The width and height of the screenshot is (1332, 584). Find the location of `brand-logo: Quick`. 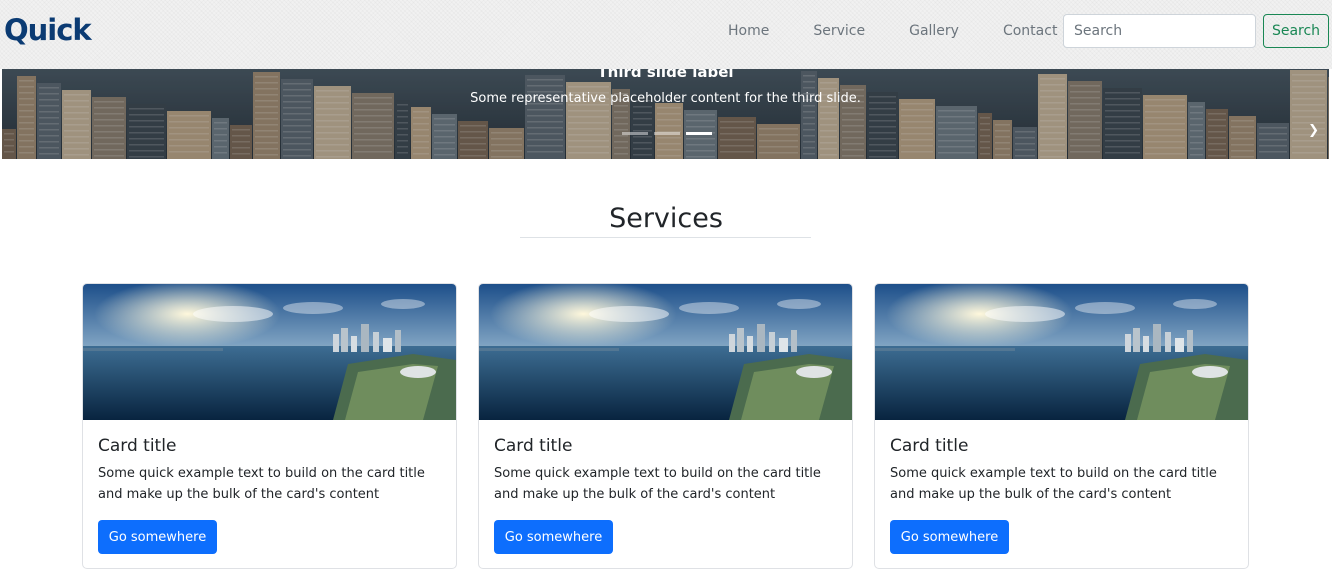

brand-logo: Quick is located at coordinates (48, 30).